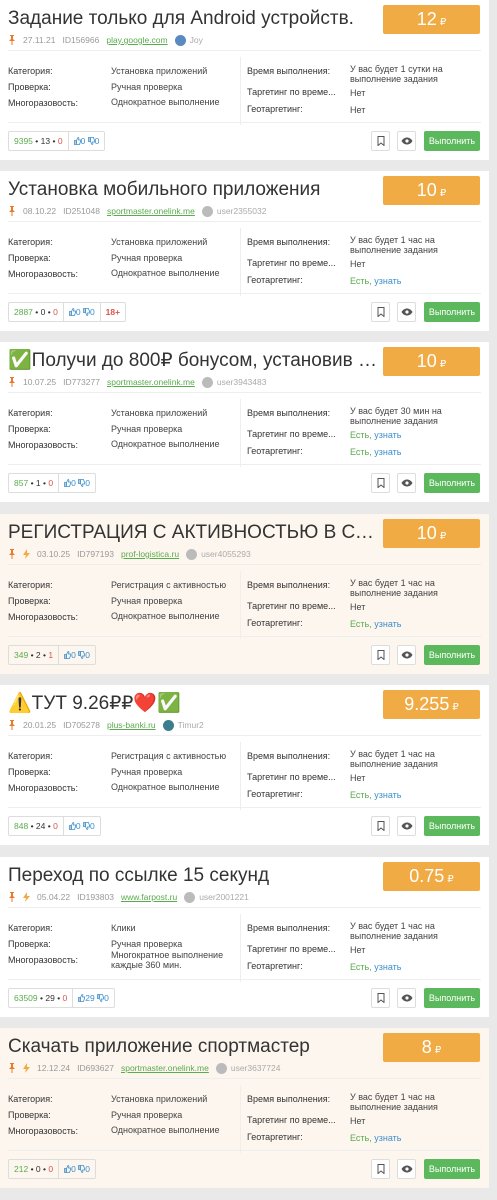 The image size is (497, 1200). What do you see at coordinates (193, 19) in the screenshot?
I see `task-title: Задание только для Android устройств.` at bounding box center [193, 19].